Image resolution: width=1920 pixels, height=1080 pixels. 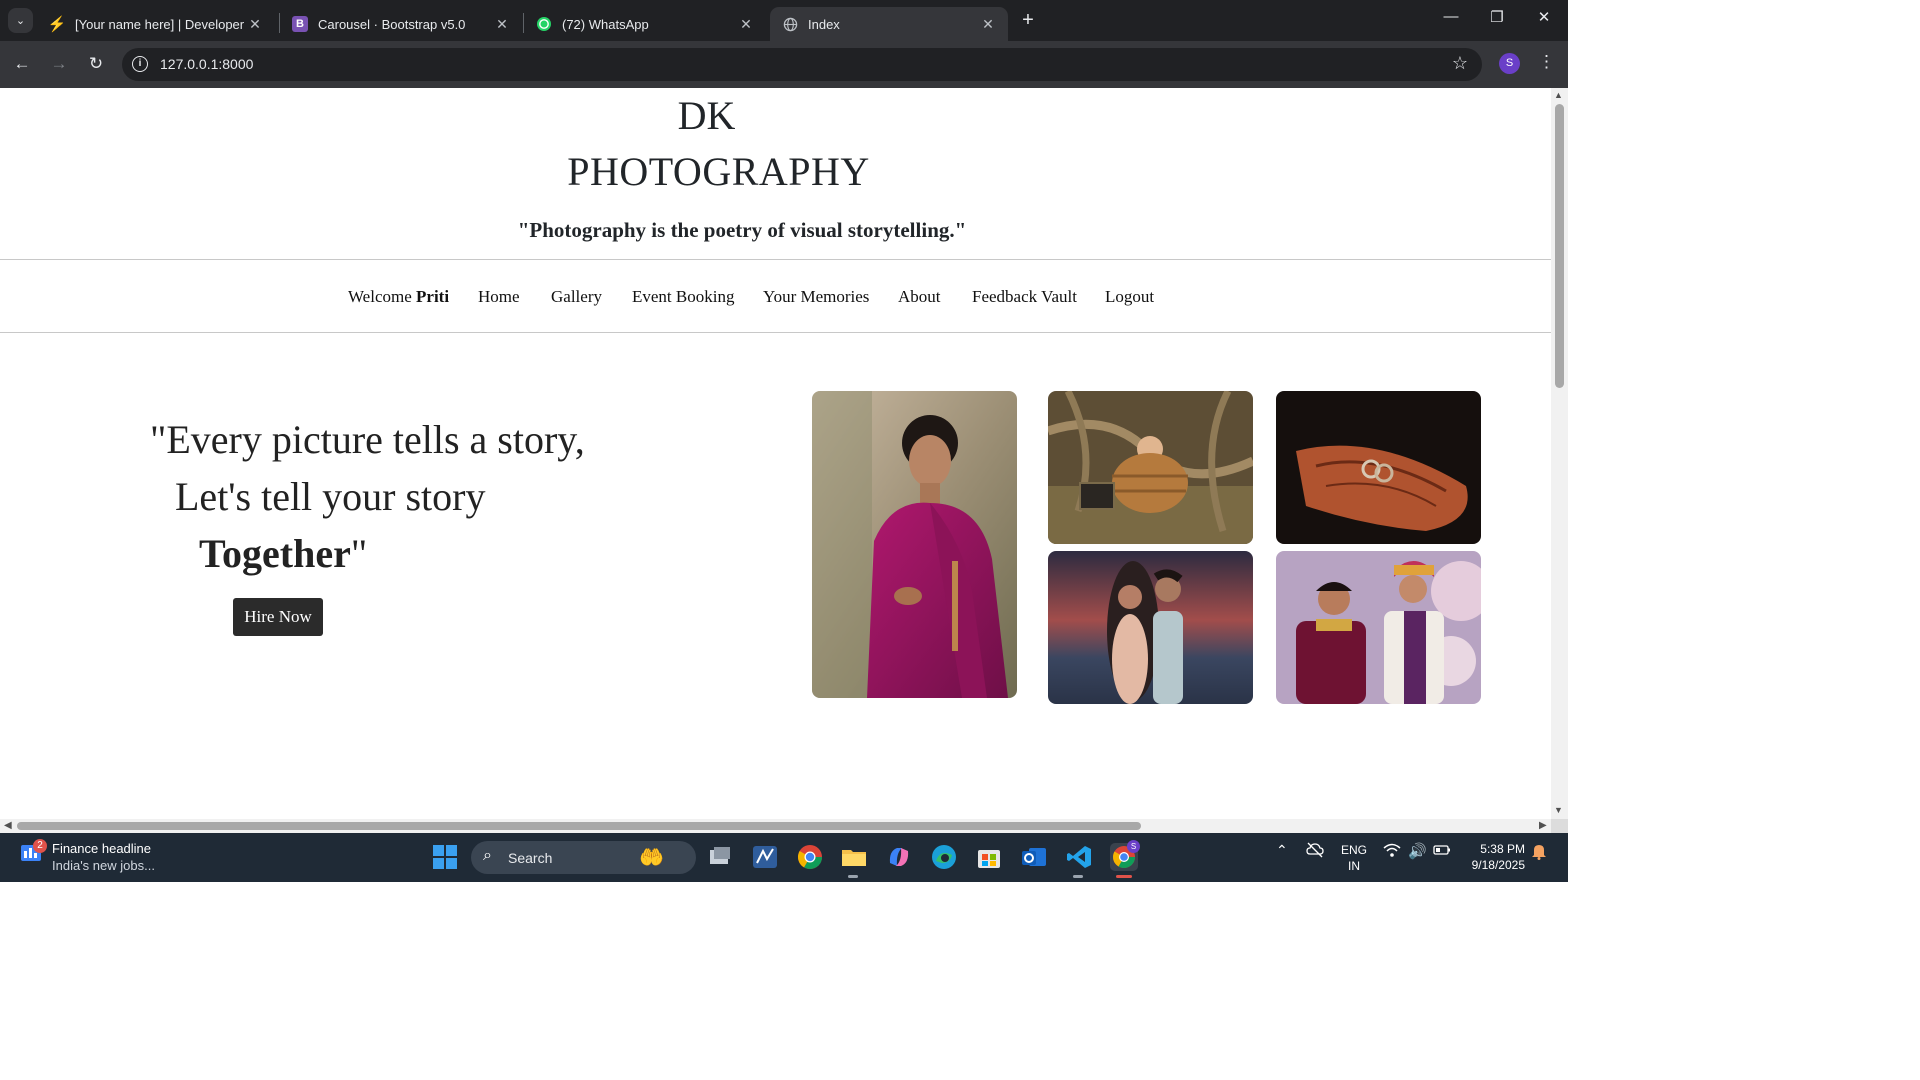 What do you see at coordinates (790, 24) in the screenshot?
I see `globe-icon` at bounding box center [790, 24].